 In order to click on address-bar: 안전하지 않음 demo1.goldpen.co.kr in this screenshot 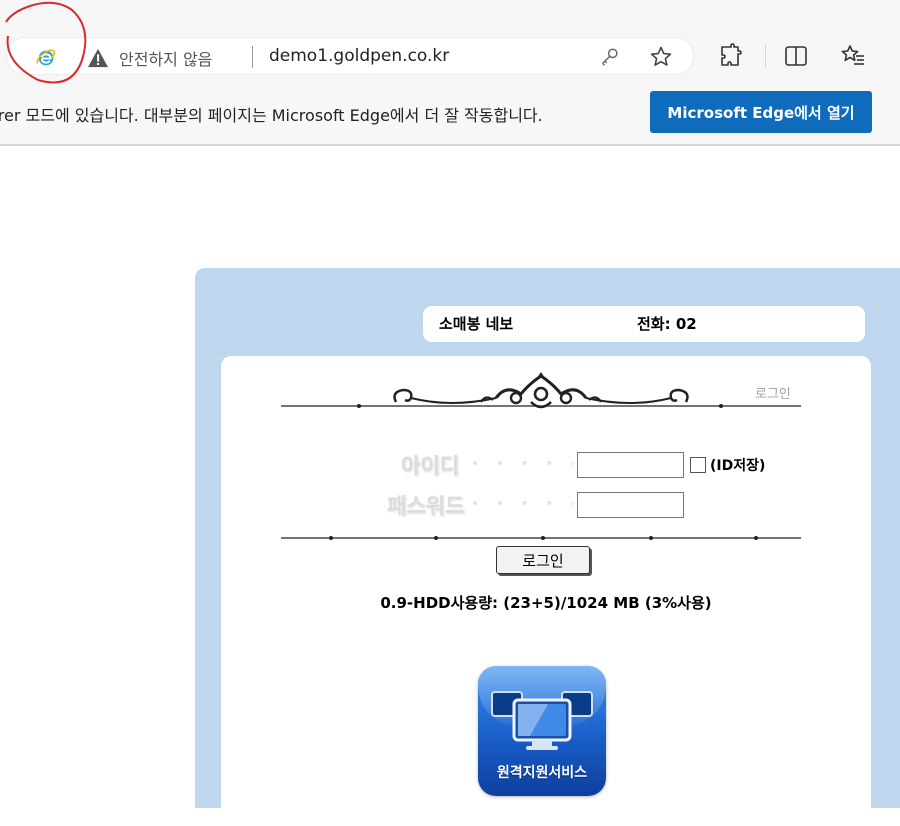, I will do `click(350, 56)`.